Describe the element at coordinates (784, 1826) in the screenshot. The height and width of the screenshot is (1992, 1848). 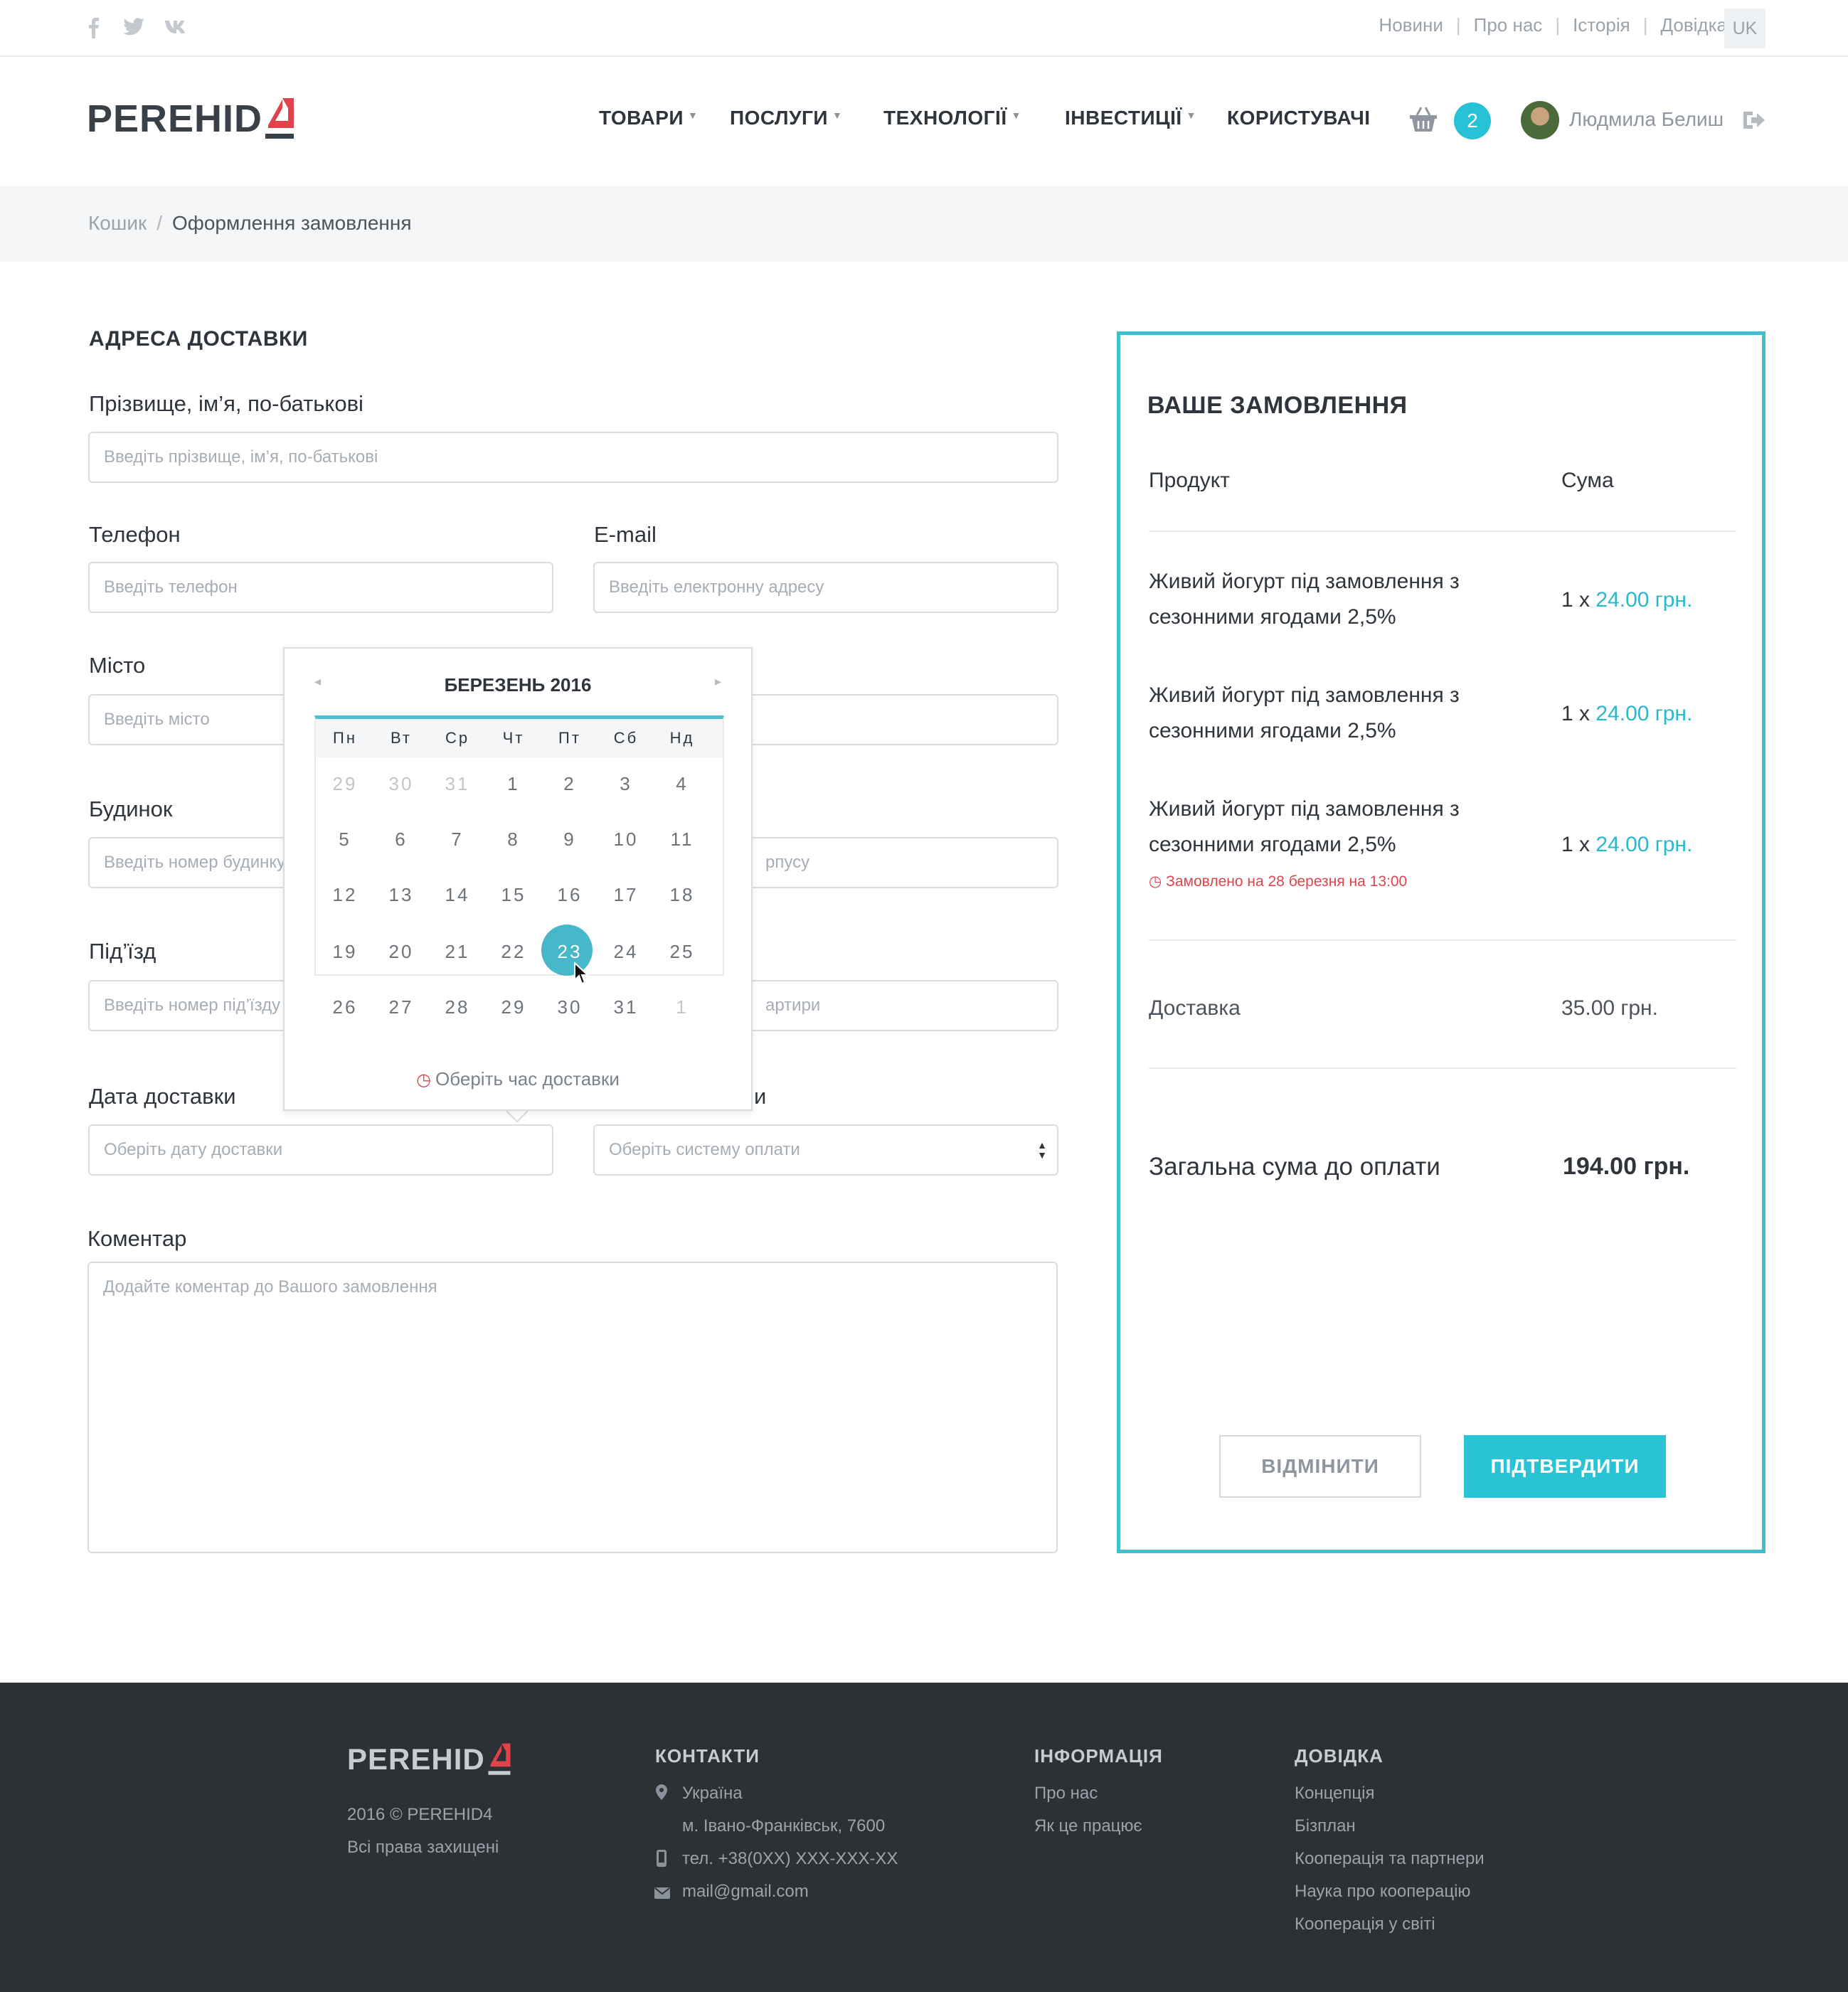
I see `contact-city: м. Івано-Франківськ, 7600` at that location.